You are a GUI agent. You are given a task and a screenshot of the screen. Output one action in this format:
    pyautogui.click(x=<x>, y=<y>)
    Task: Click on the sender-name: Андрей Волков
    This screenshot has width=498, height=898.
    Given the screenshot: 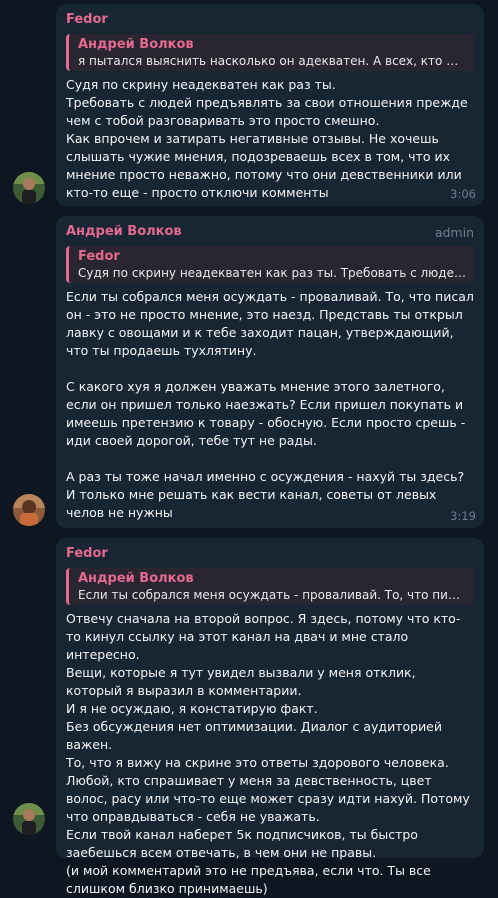 What is the action you would take?
    pyautogui.click(x=270, y=232)
    